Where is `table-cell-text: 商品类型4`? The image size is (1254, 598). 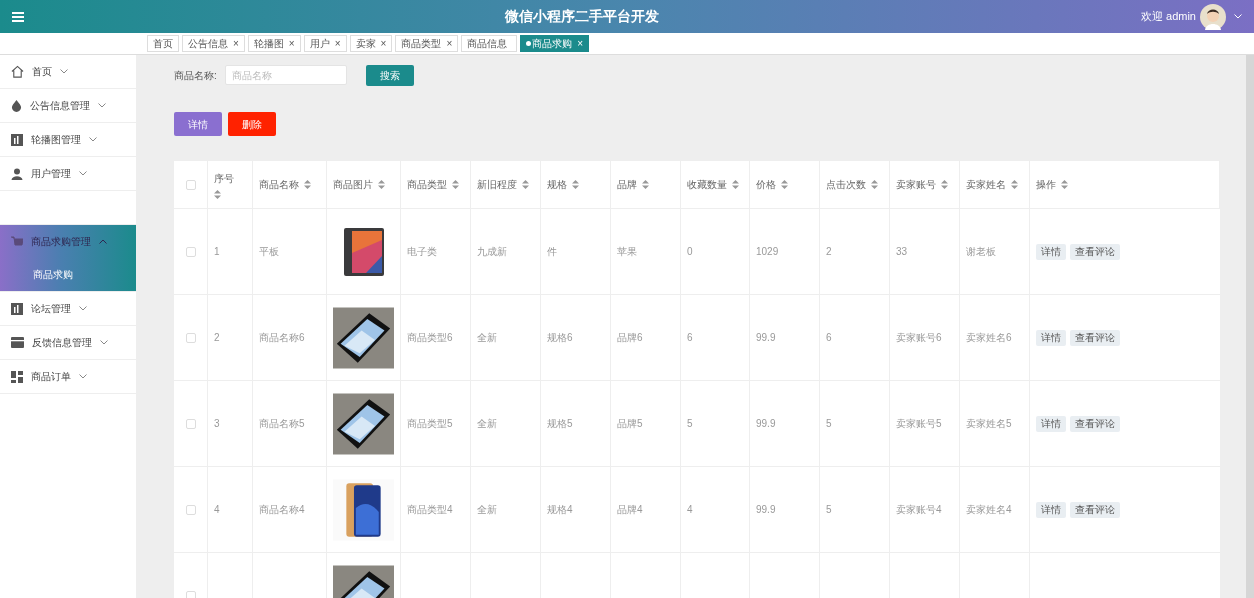
table-cell-text: 商品类型4 is located at coordinates (430, 510).